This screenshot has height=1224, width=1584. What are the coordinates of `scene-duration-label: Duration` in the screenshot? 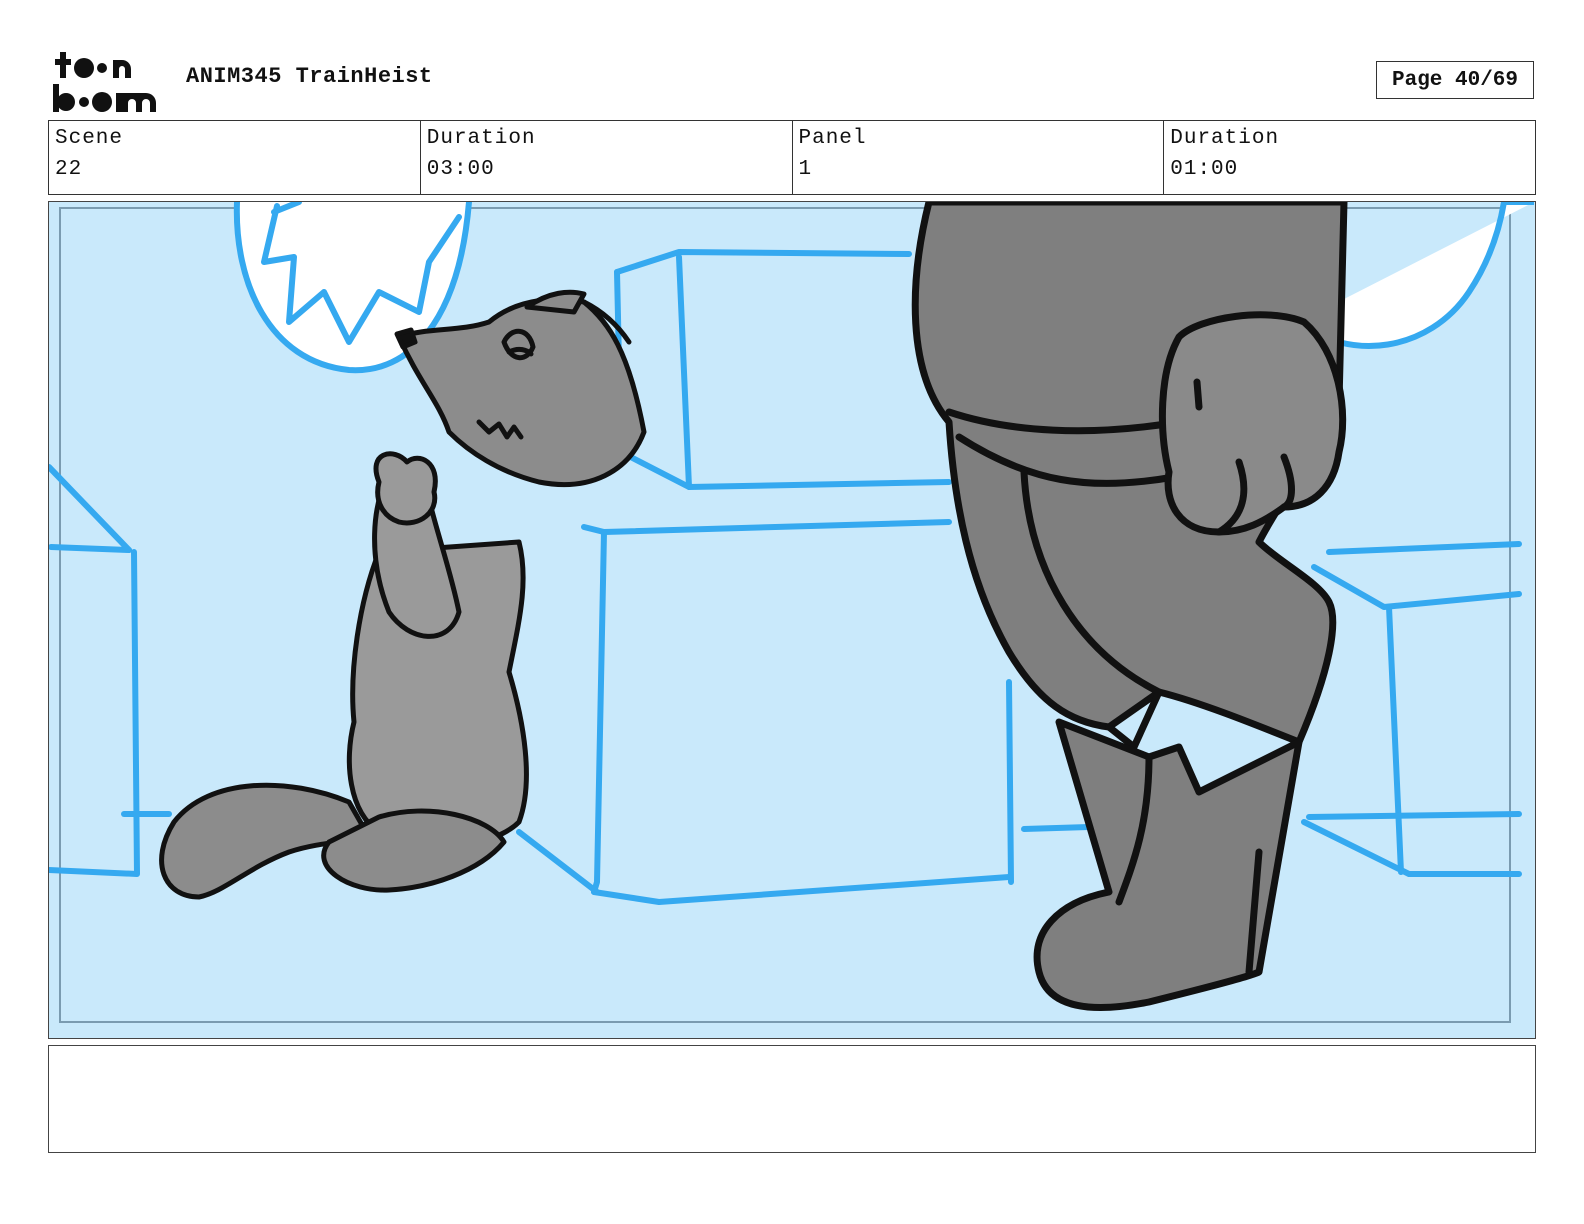 It's located at (481, 138).